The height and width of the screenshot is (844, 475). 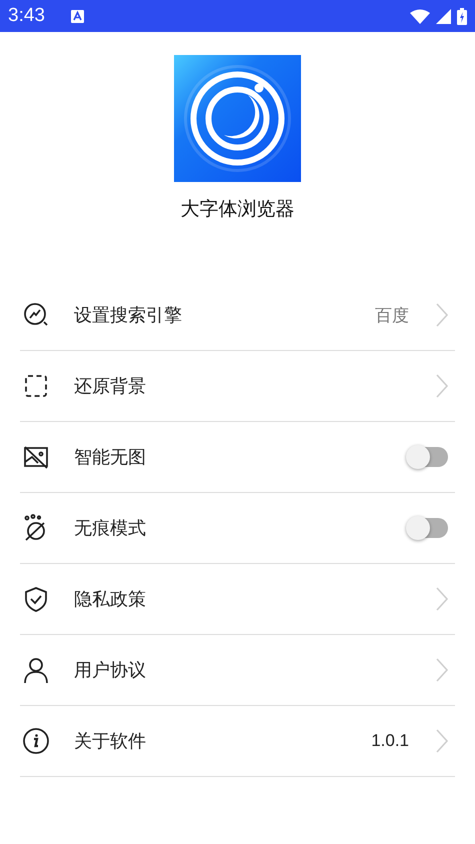 What do you see at coordinates (110, 599) in the screenshot?
I see `settings-label: 隐私政策` at bounding box center [110, 599].